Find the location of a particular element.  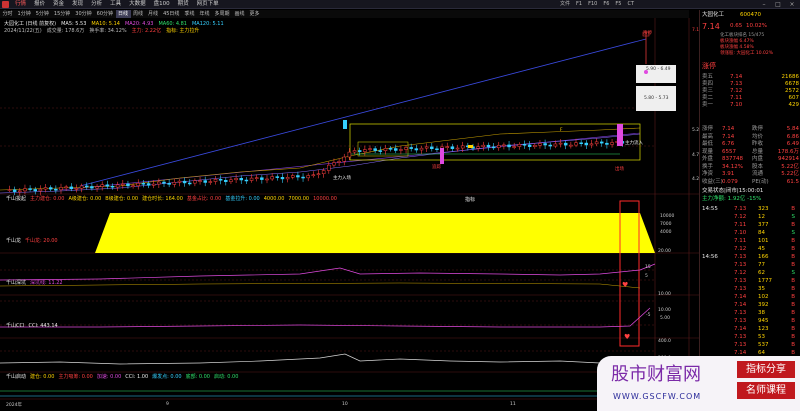

menu-item-funds: 资金 is located at coordinates (58, 4).